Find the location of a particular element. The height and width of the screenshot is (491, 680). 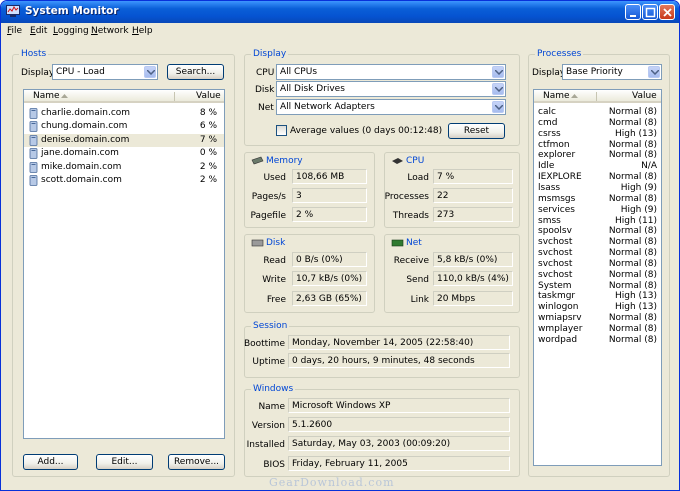

process-row: calc Normal (8) is located at coordinates (597, 112).